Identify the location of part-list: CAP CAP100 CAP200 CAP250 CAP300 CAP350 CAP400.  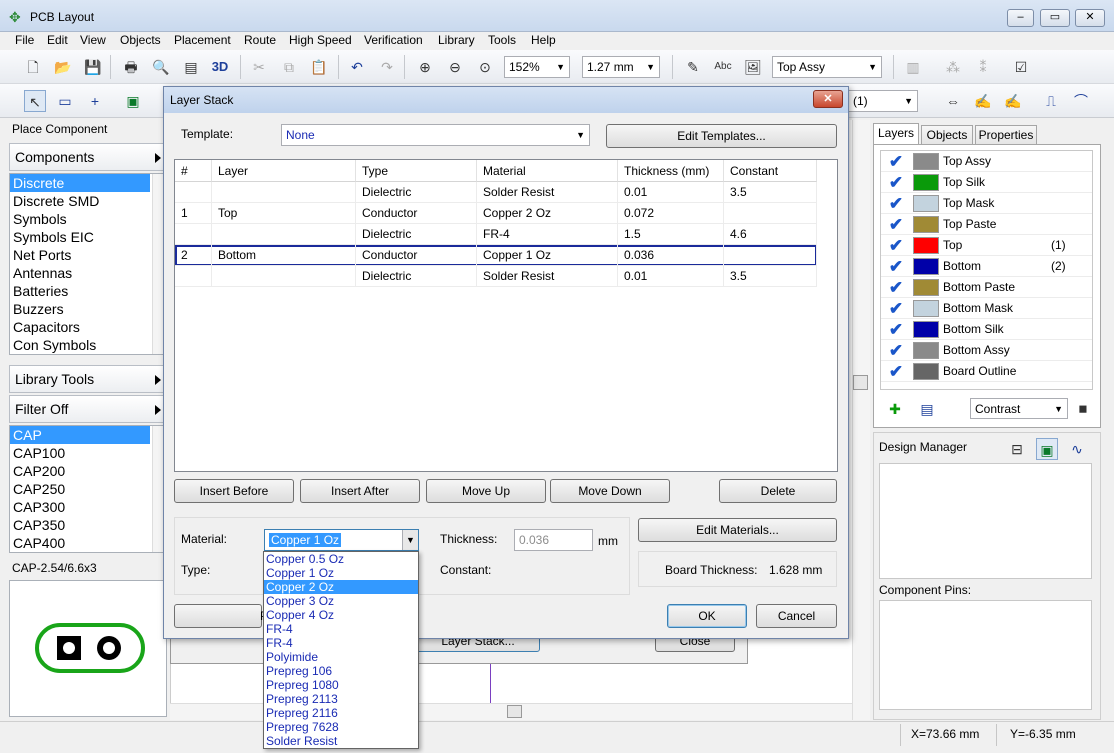
(88, 489).